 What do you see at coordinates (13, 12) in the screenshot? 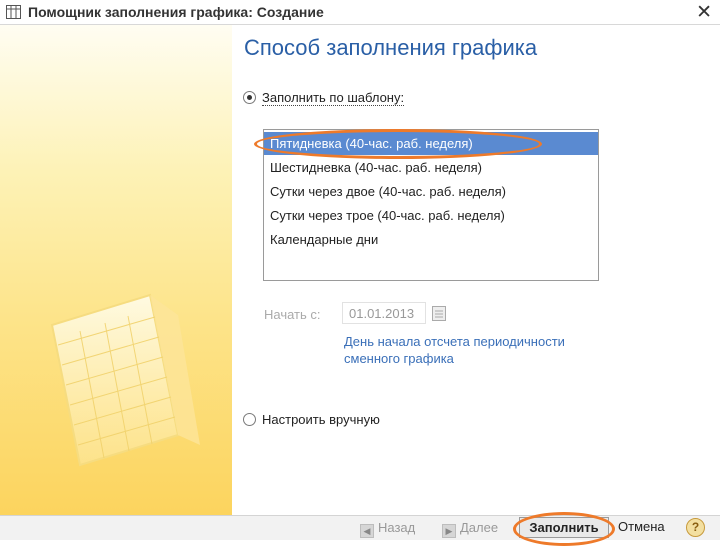
I see `calendar-grid-icon` at bounding box center [13, 12].